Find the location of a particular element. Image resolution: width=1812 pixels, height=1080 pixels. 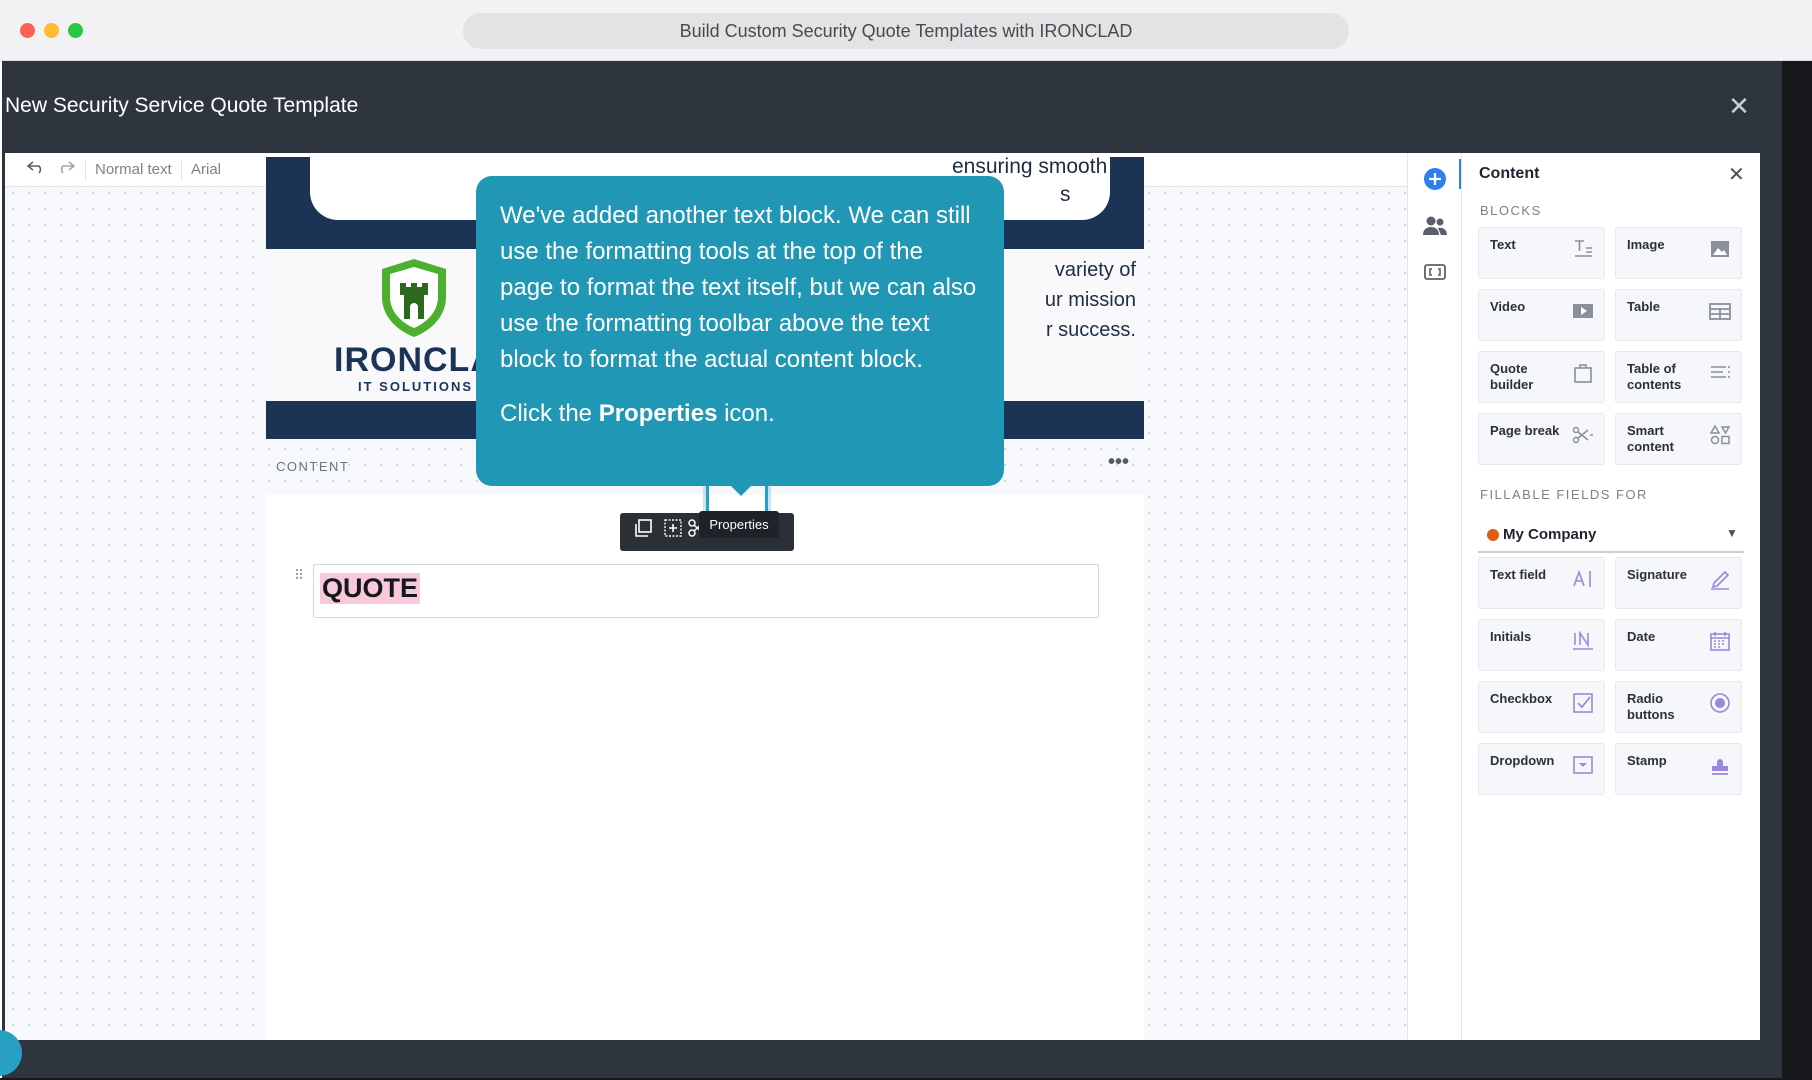

field-text-field: Text field is located at coordinates (1541, 583).